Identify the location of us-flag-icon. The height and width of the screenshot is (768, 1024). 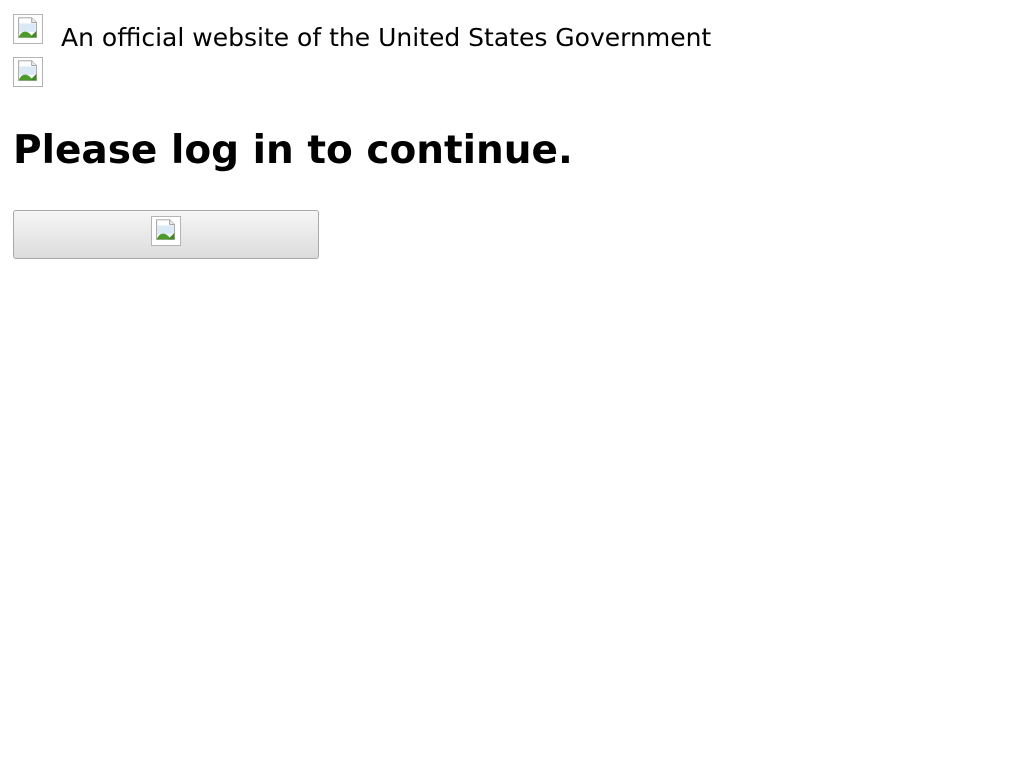
(28, 29).